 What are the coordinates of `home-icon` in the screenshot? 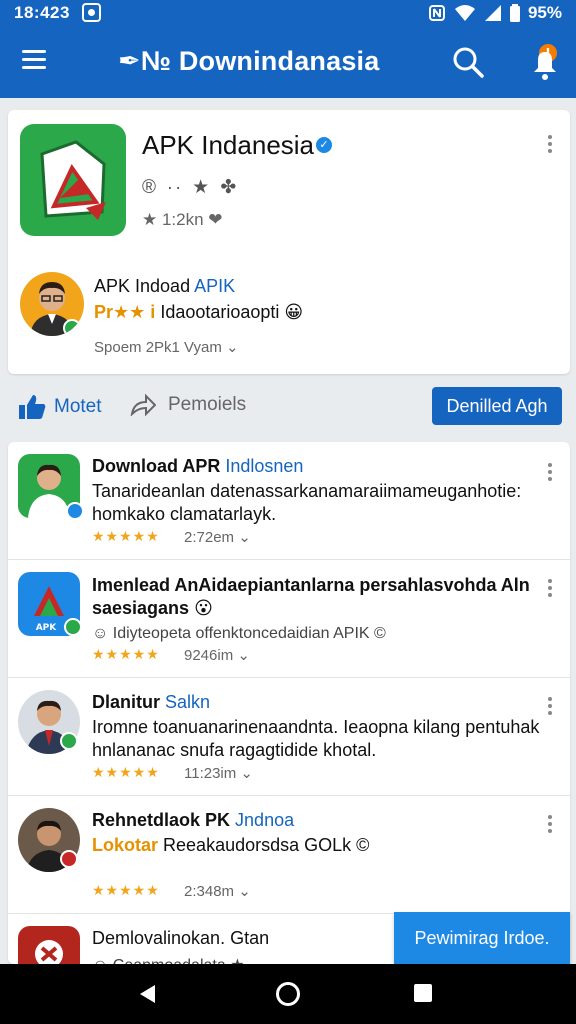 It's located at (288, 994).